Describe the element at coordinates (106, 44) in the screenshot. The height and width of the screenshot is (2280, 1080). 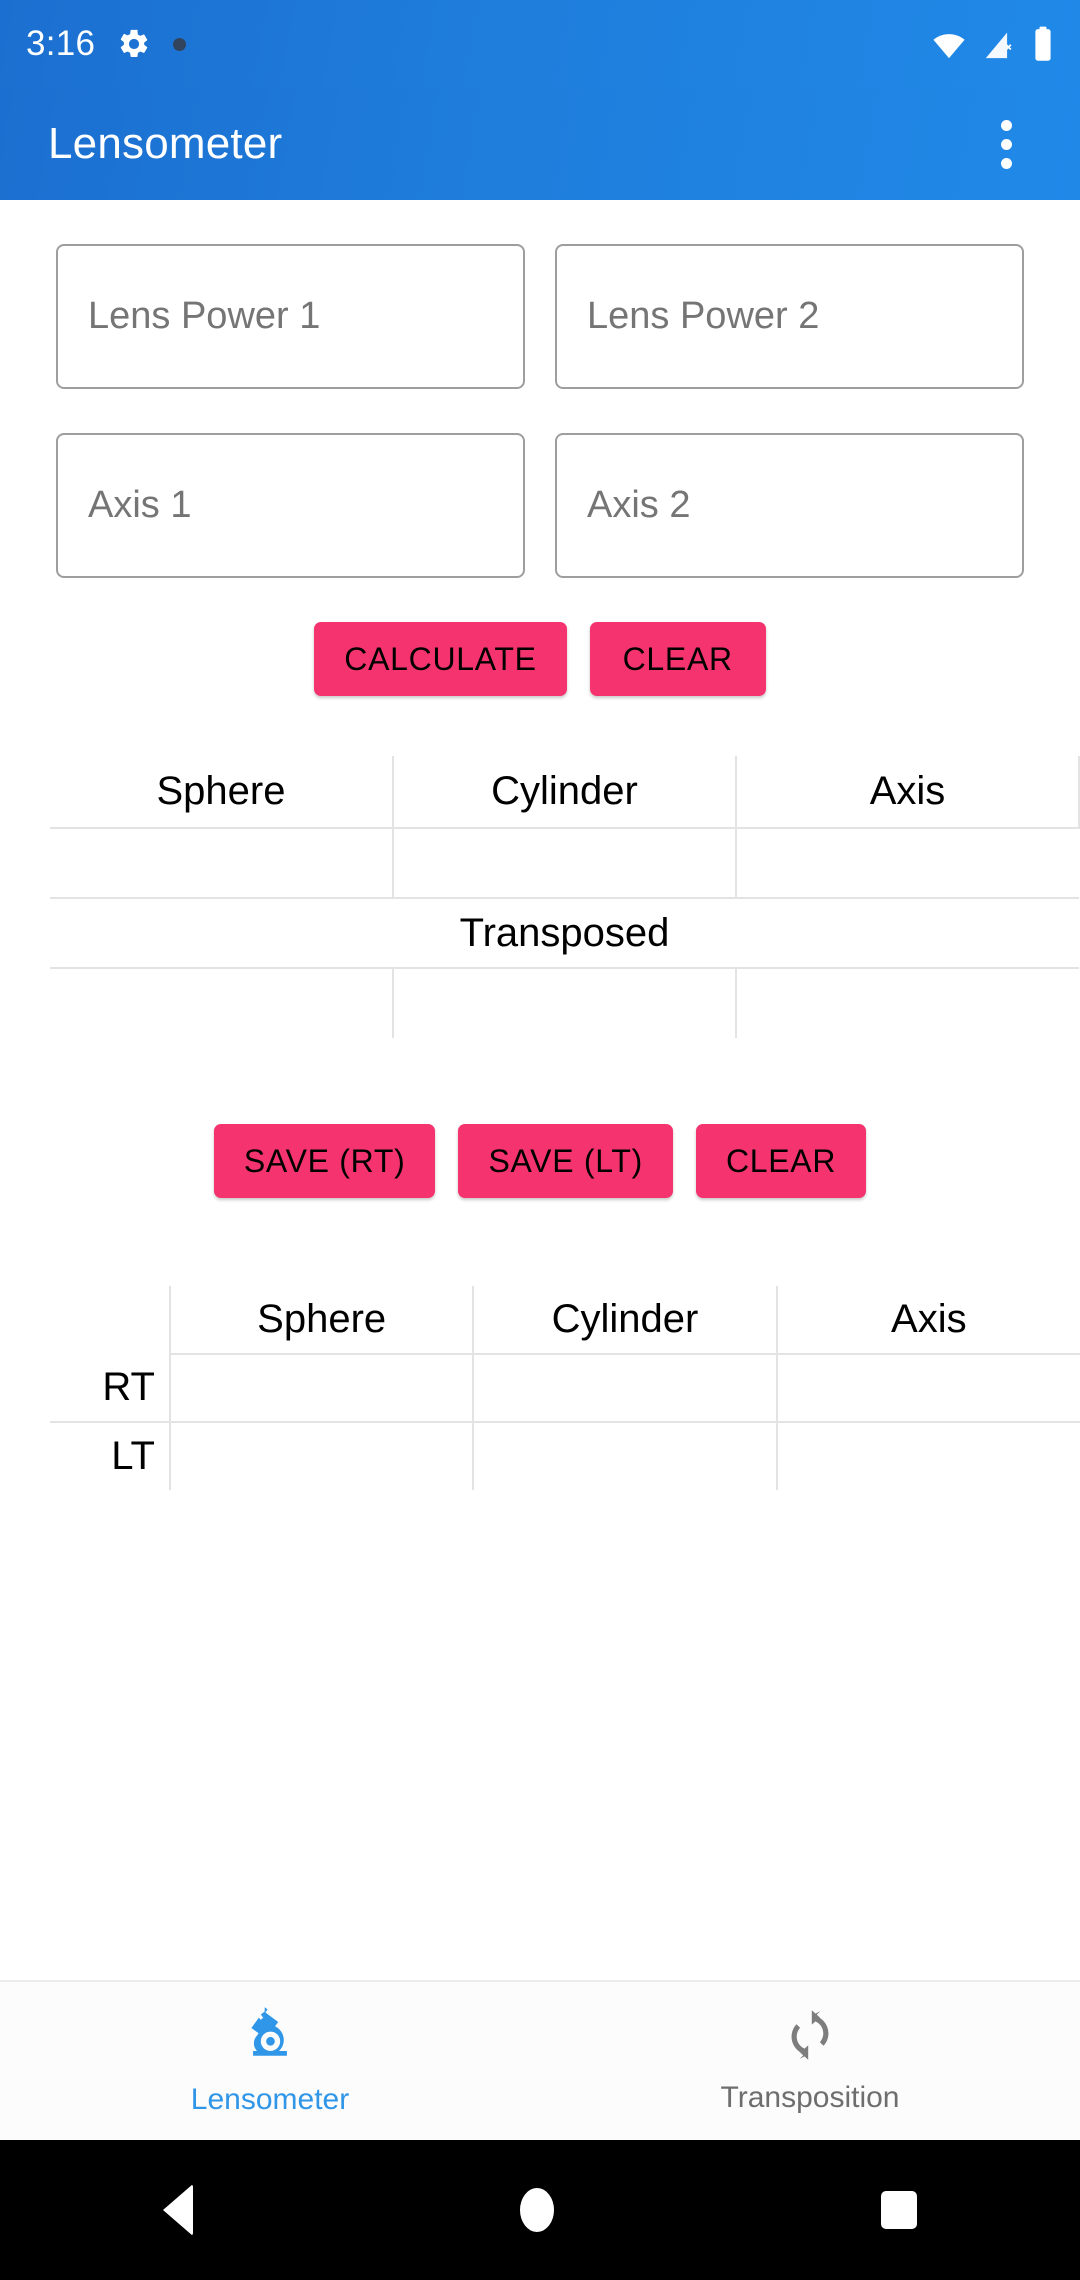
I see `status-bar-left: 3:16` at that location.